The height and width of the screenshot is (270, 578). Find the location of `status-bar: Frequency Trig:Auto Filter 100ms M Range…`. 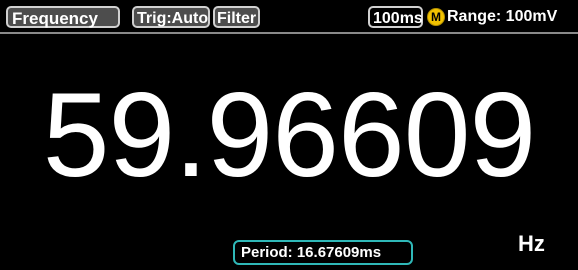

status-bar: Frequency Trig:Auto Filter 100ms M Range… is located at coordinates (289, 17).